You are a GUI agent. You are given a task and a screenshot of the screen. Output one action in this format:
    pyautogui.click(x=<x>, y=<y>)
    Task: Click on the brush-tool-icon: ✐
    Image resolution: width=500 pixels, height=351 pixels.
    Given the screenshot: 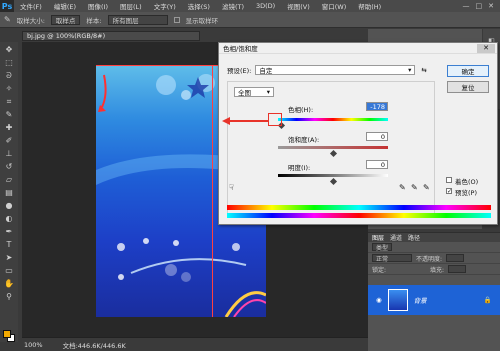 What is the action you would take?
    pyautogui.click(x=9, y=140)
    